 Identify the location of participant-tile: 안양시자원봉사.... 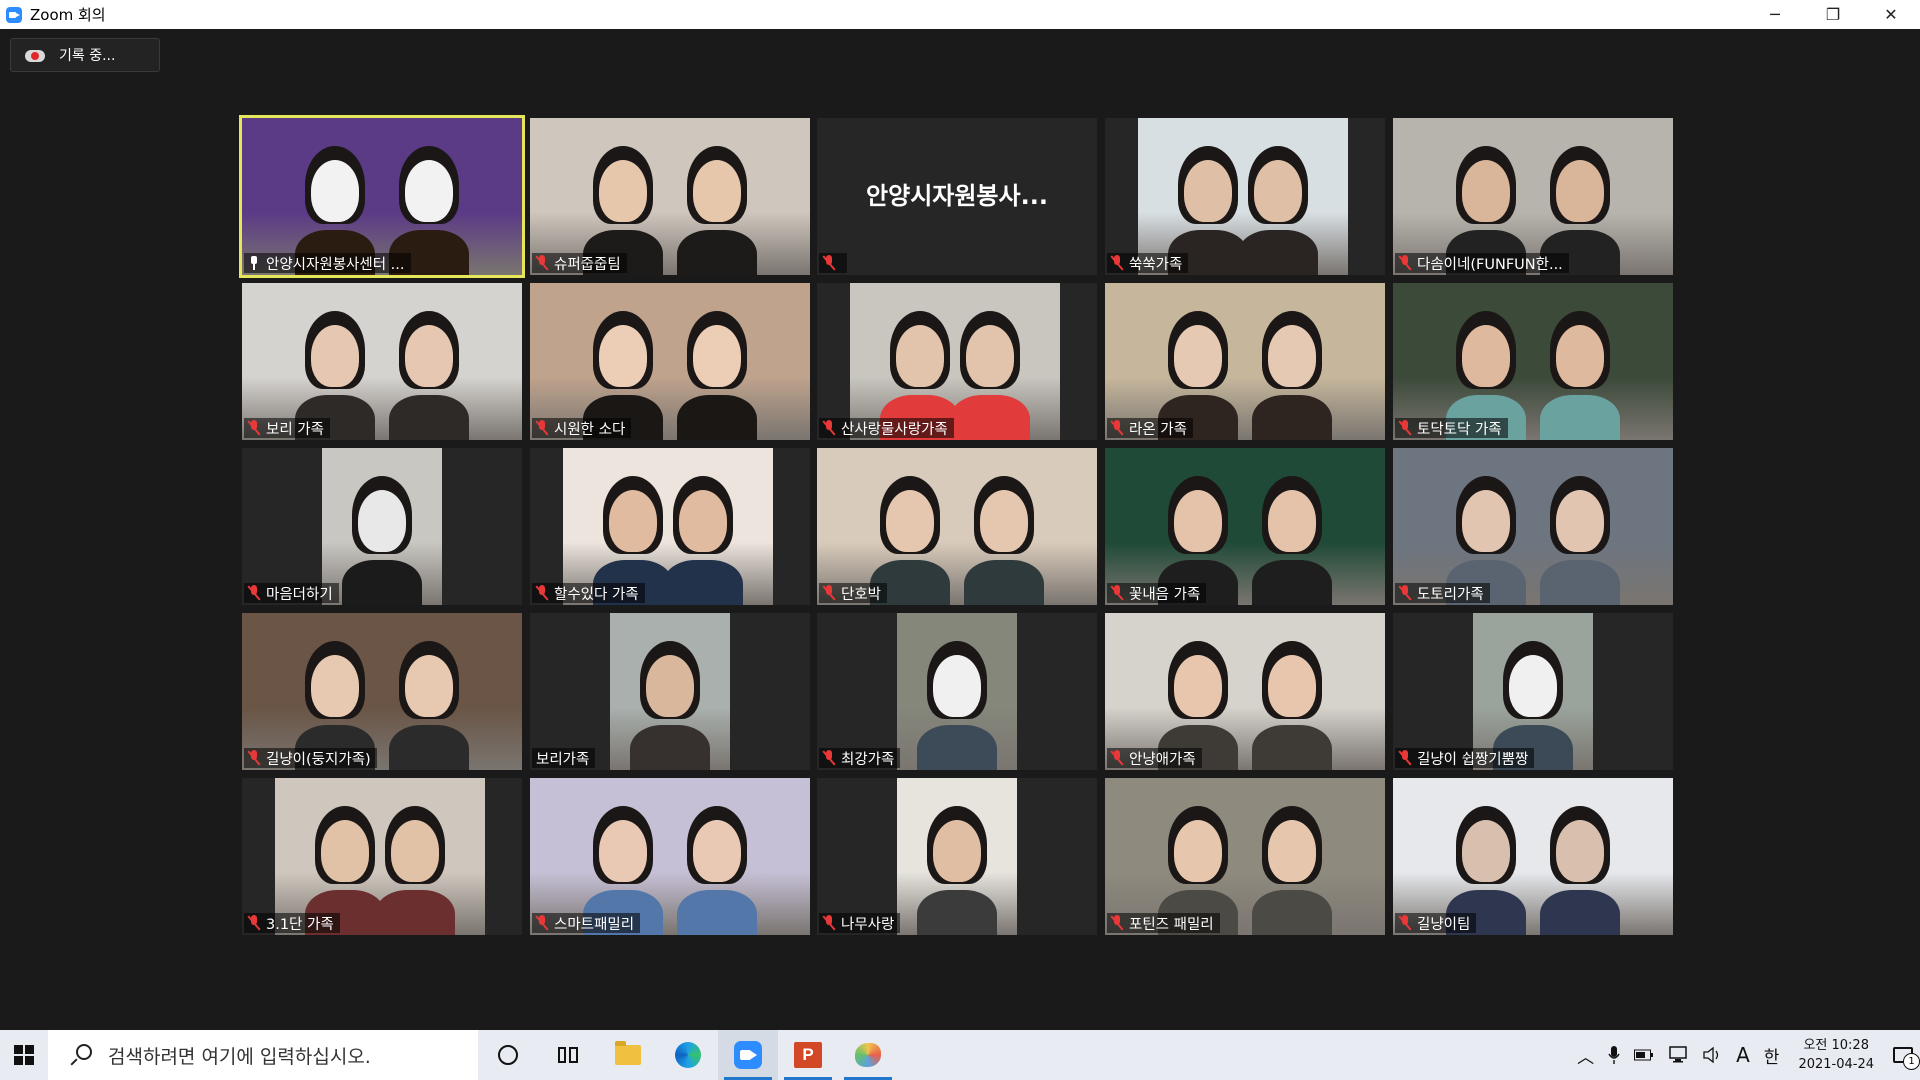
(957, 196).